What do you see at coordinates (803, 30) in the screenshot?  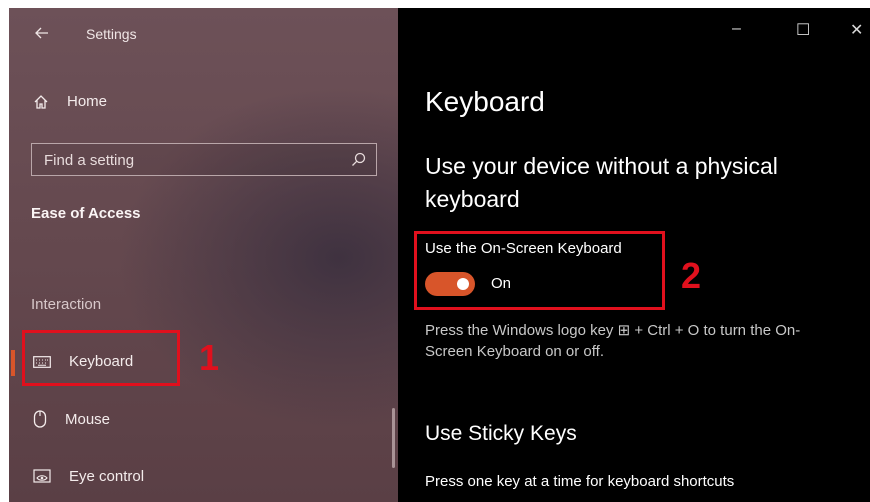 I see `maximize-button: ☐` at bounding box center [803, 30].